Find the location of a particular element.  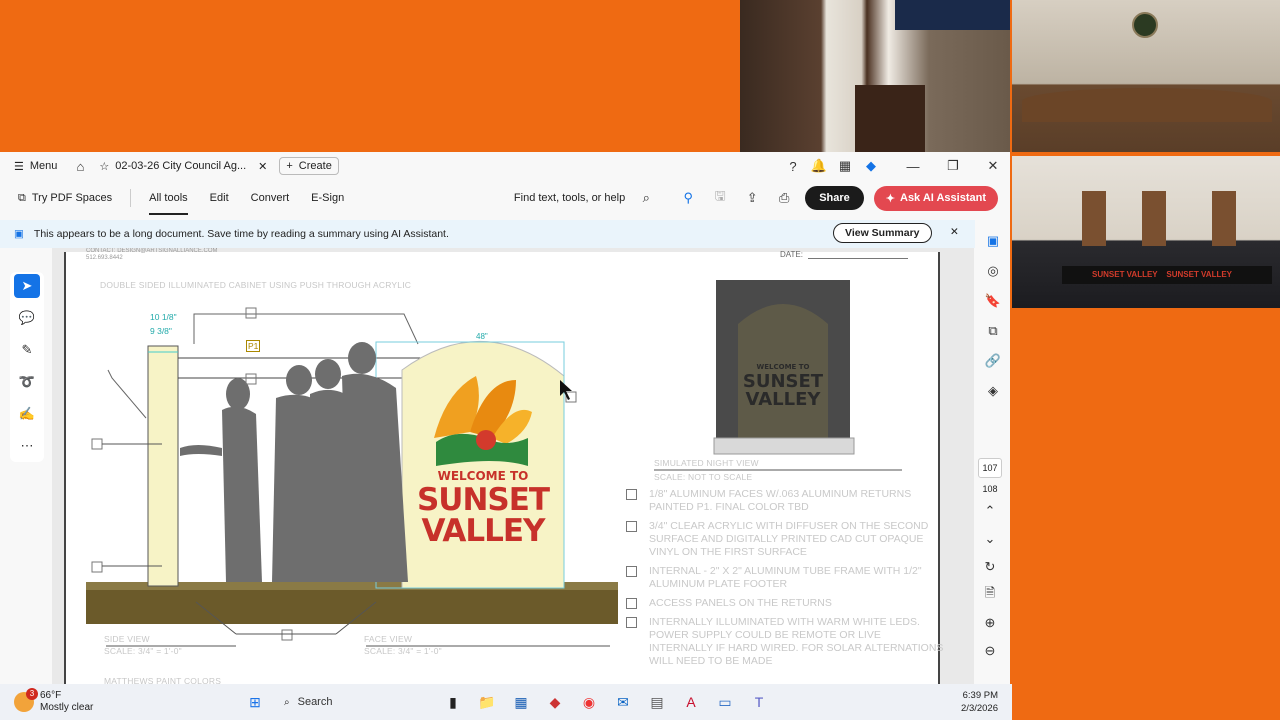

clock: 6:39 PM 2/3/2026 is located at coordinates (979, 702).